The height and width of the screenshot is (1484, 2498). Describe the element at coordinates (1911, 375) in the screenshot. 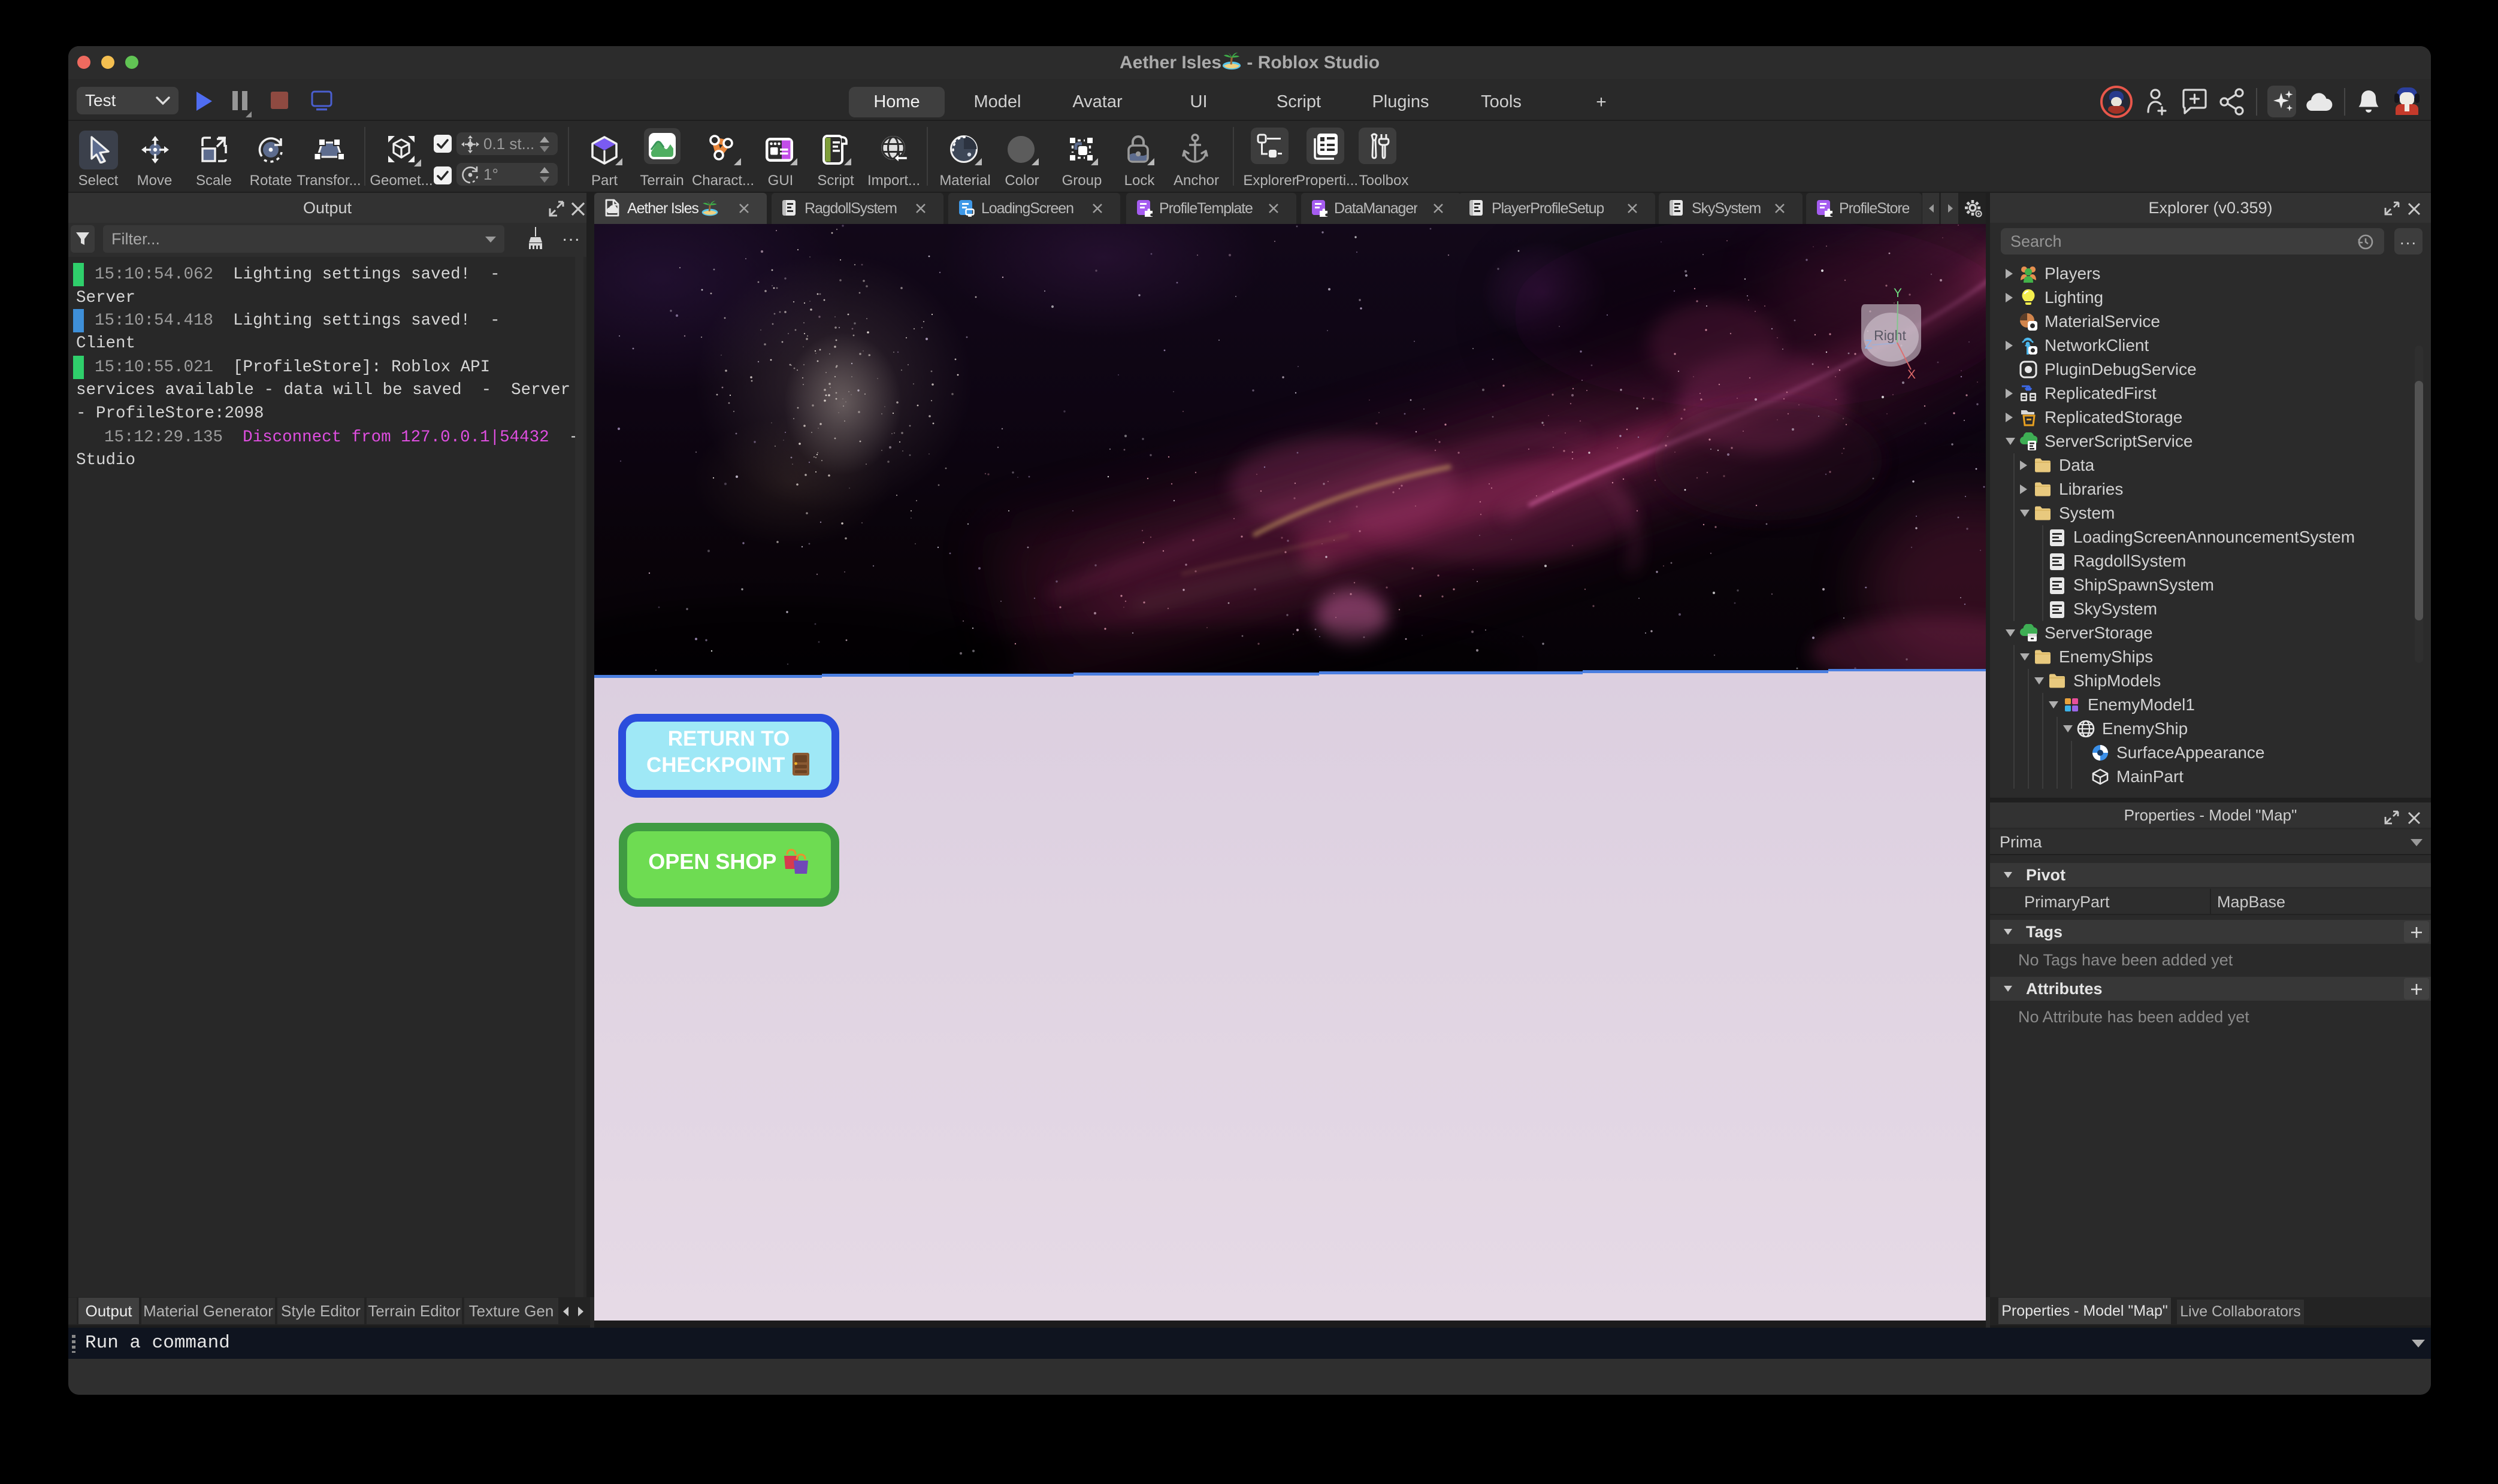

I see `svg-text: X` at that location.